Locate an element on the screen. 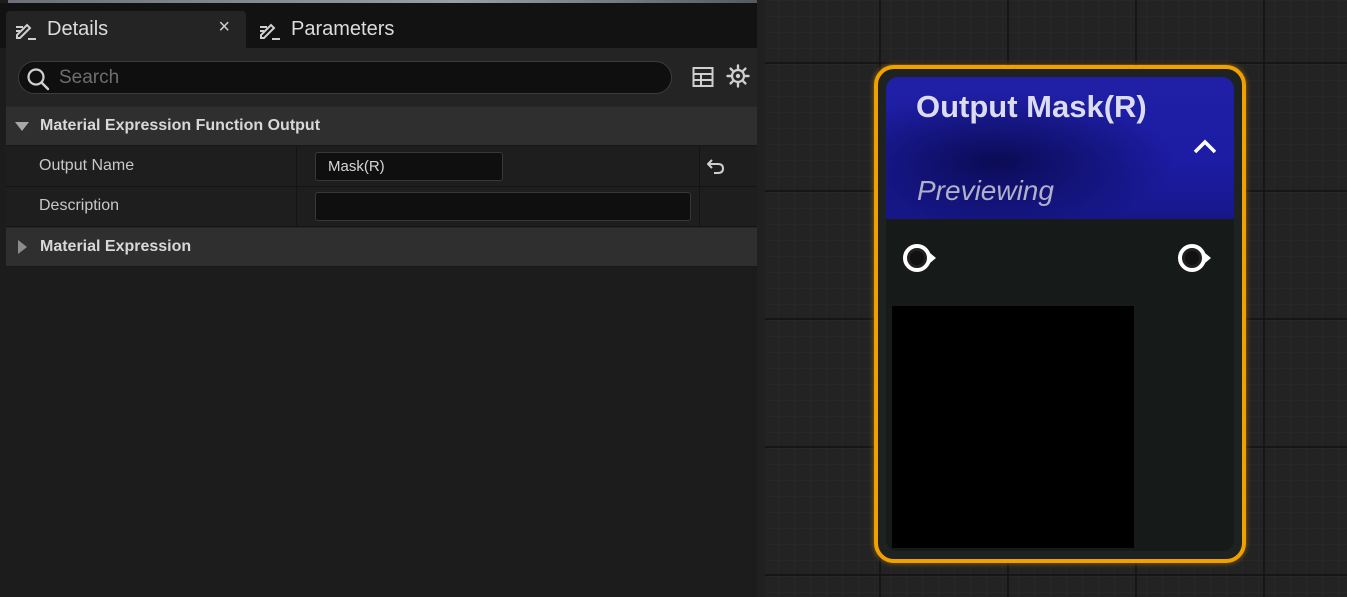 The width and height of the screenshot is (1347, 597). search-row is located at coordinates (381, 77).